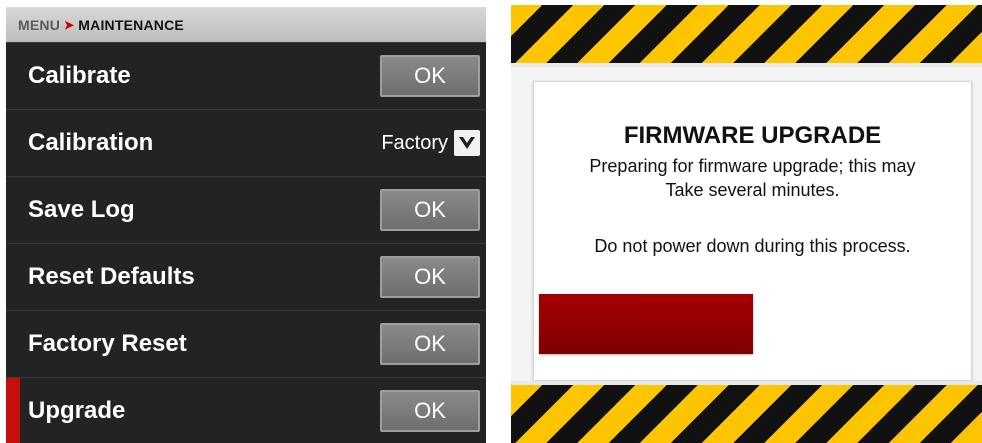  I want to click on menu-row-factory-reset: Factory Reset OK, so click(246, 343).